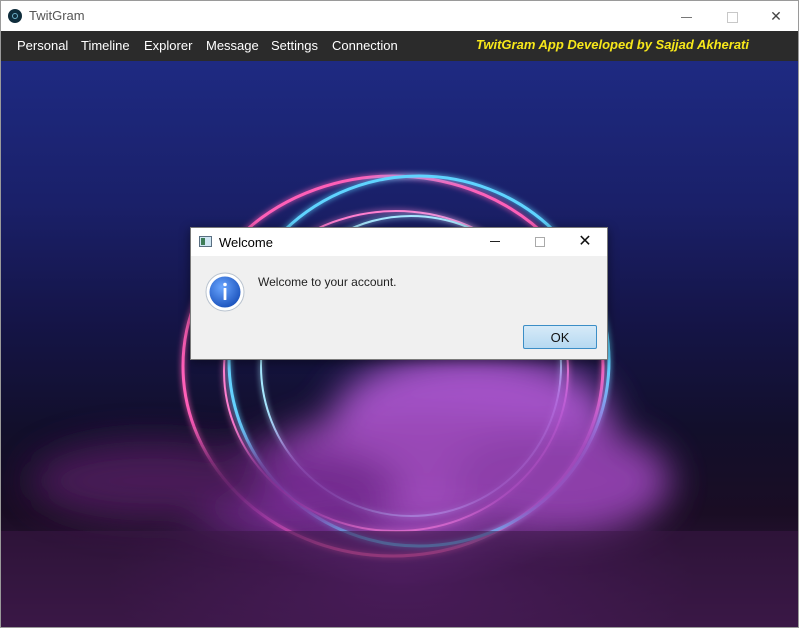  I want to click on minimize-button, so click(686, 16).